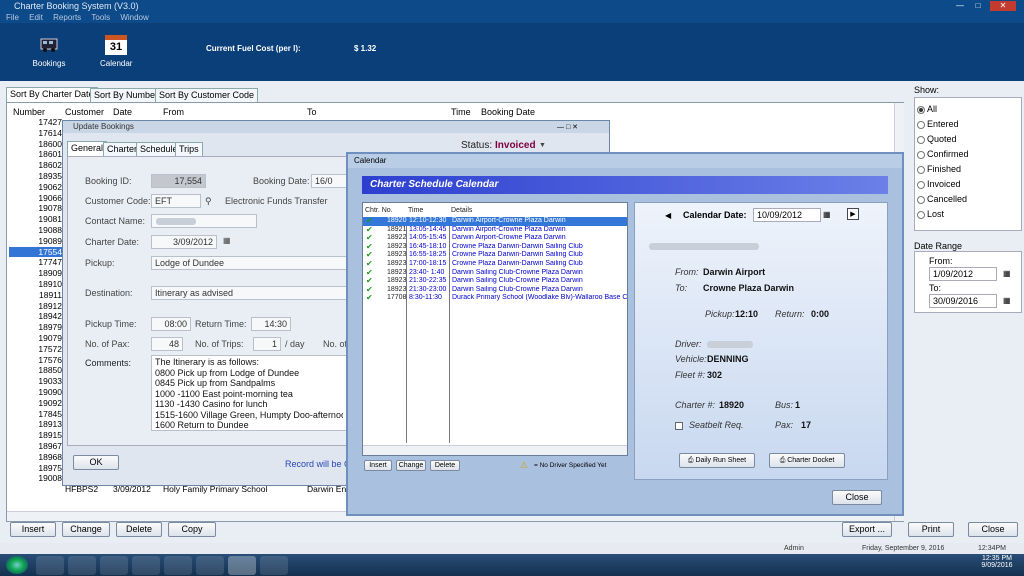 Image resolution: width=1024 pixels, height=576 pixels. I want to click on bookings-button: Bookings, so click(49, 51).